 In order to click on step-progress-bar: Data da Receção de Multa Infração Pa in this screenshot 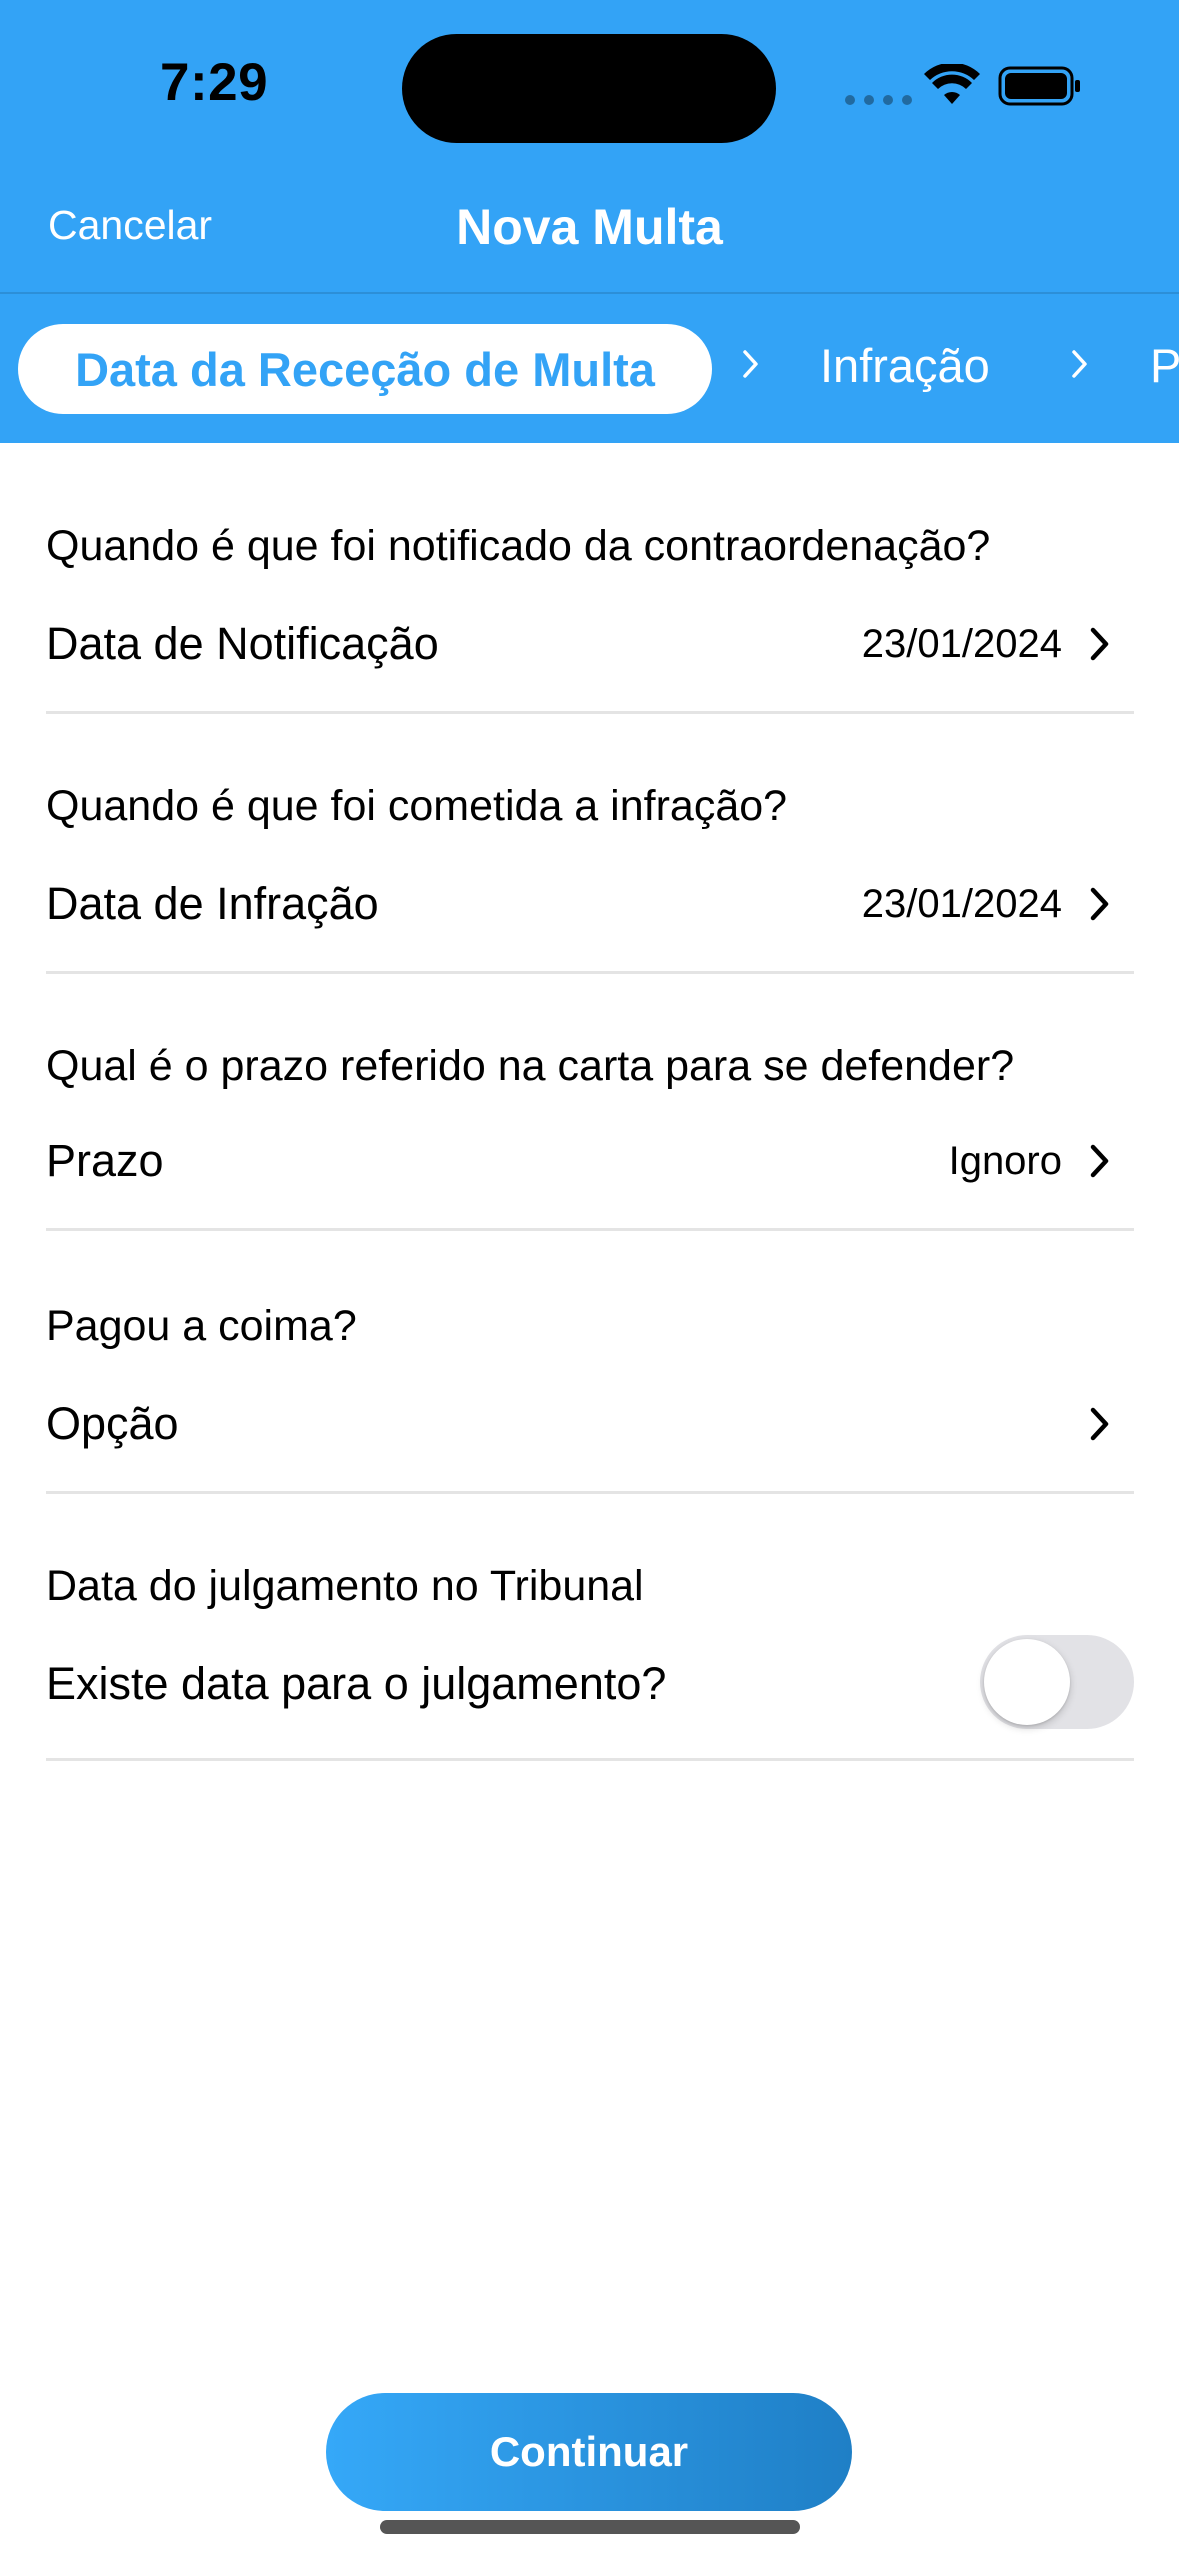, I will do `click(589, 368)`.